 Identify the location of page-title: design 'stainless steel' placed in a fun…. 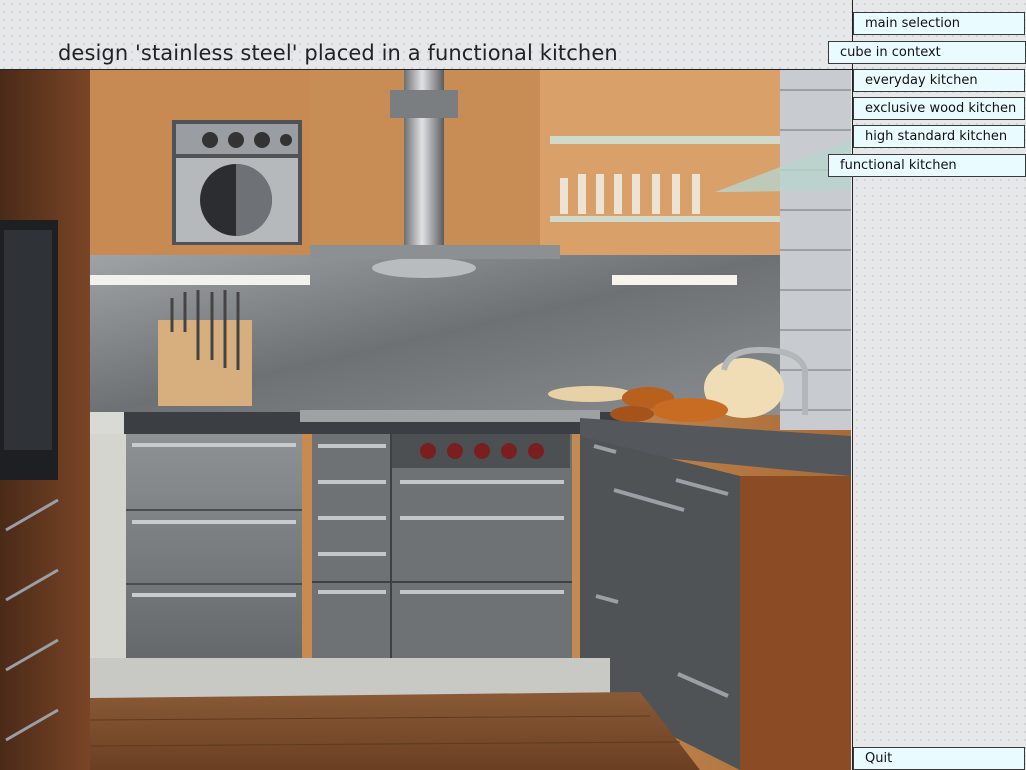
(338, 53).